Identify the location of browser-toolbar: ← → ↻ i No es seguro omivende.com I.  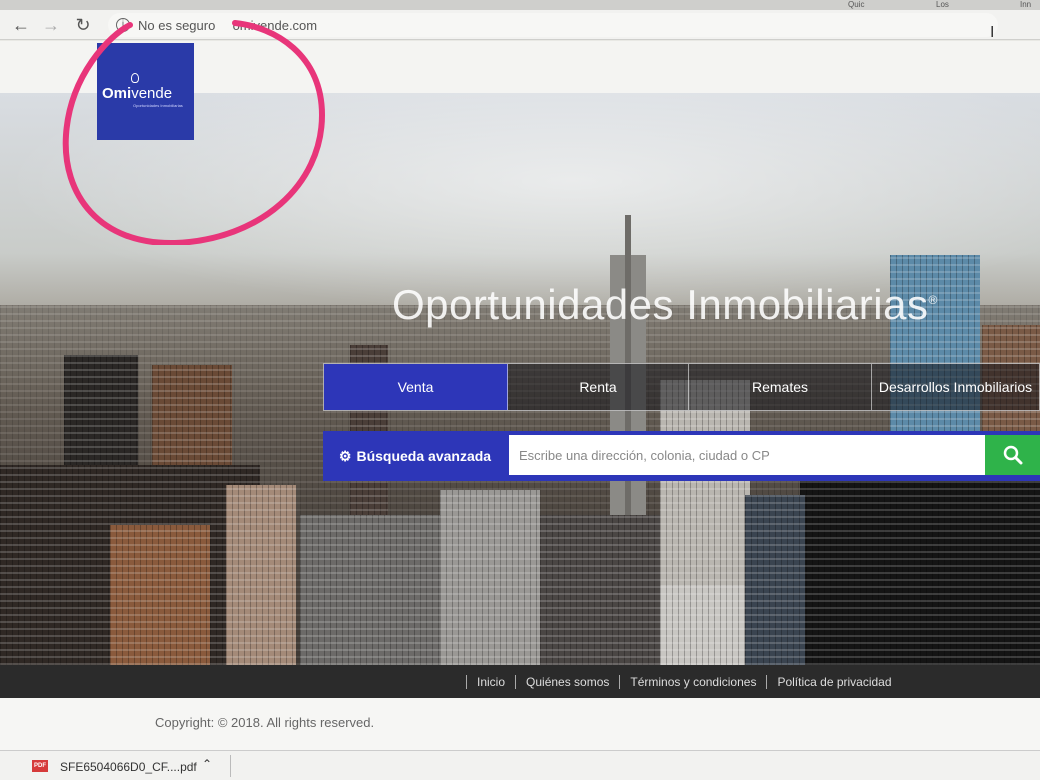
(520, 25).